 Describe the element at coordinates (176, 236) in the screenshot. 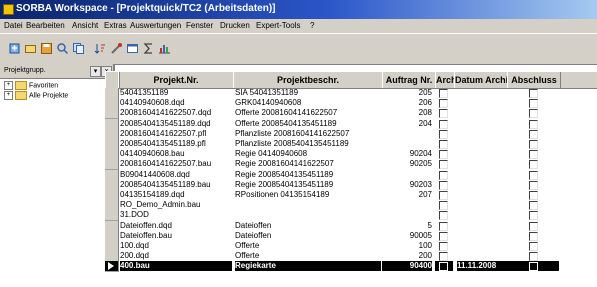

I see `cell-projekt-nr: Dateioffen.bau` at that location.